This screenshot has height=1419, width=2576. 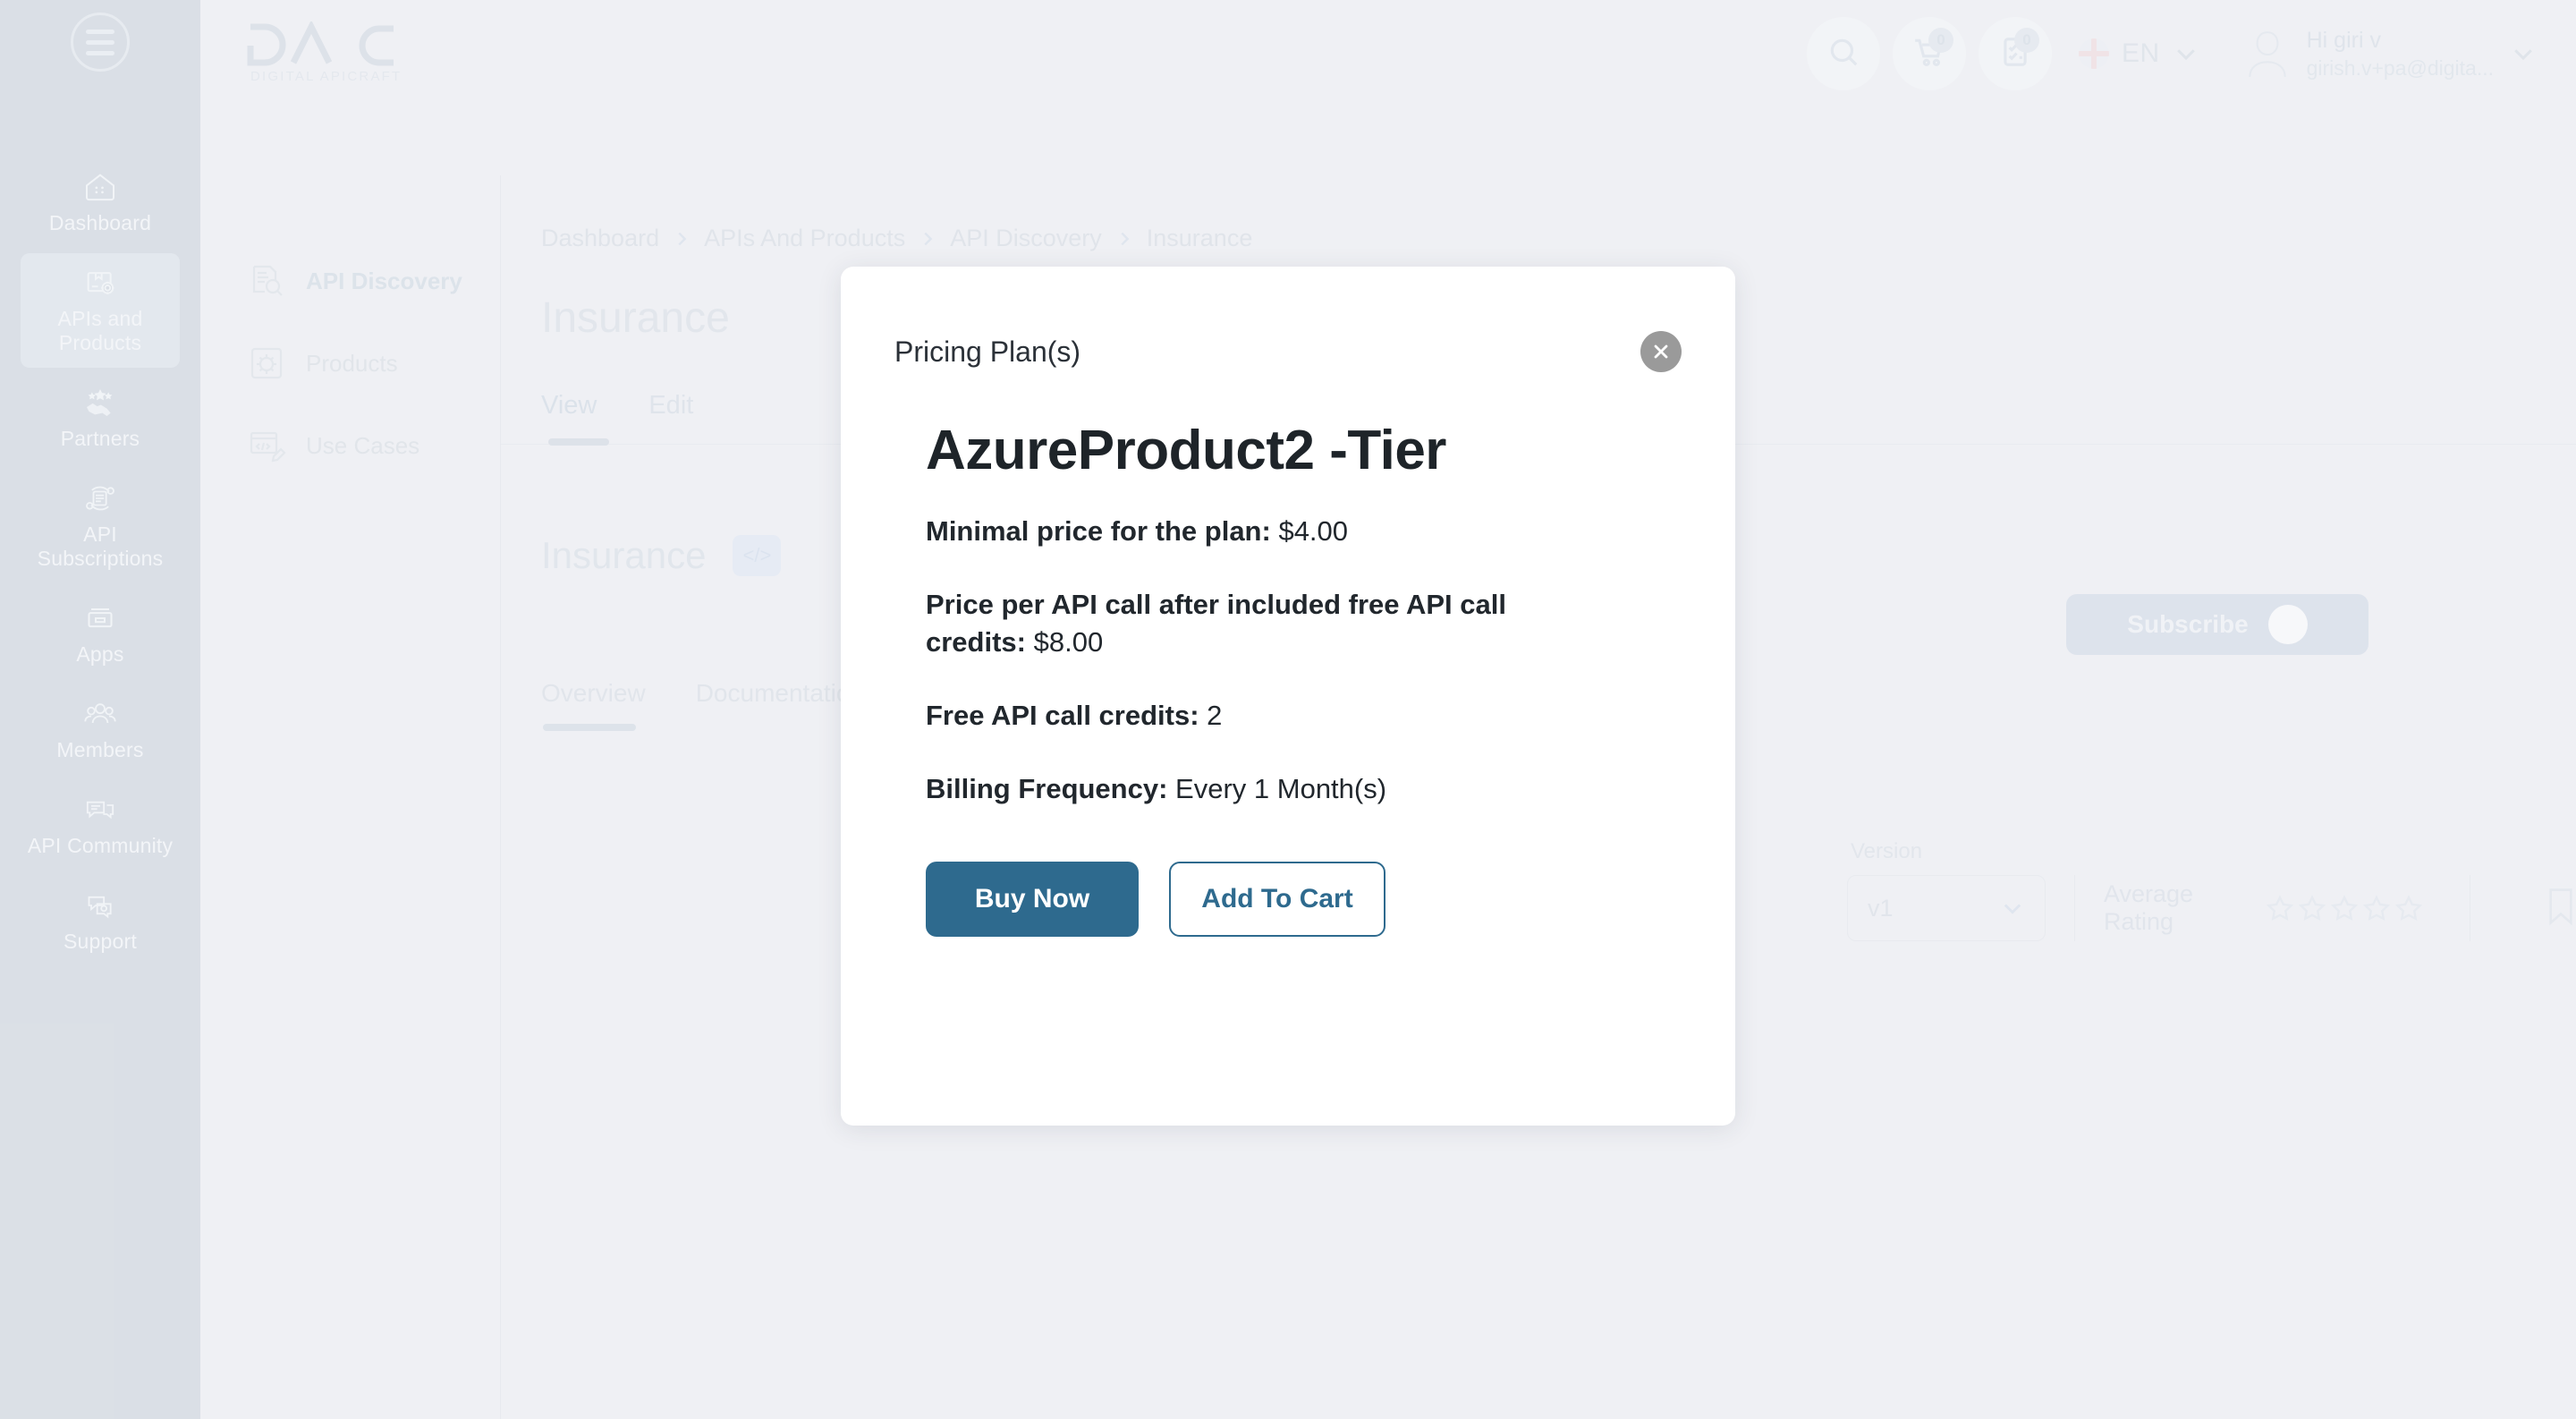 What do you see at coordinates (1661, 351) in the screenshot?
I see `close-icon` at bounding box center [1661, 351].